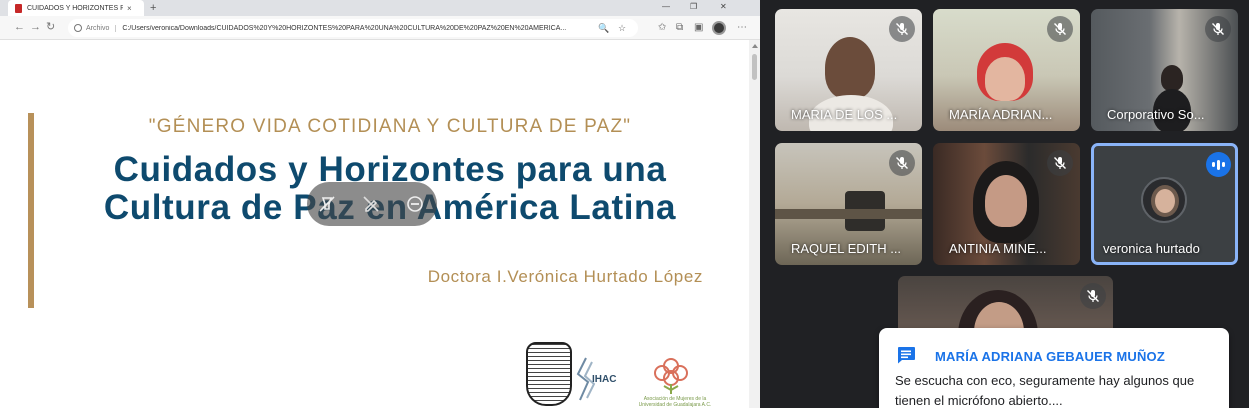  I want to click on read-aloud-icon: 🔍, so click(603, 28).